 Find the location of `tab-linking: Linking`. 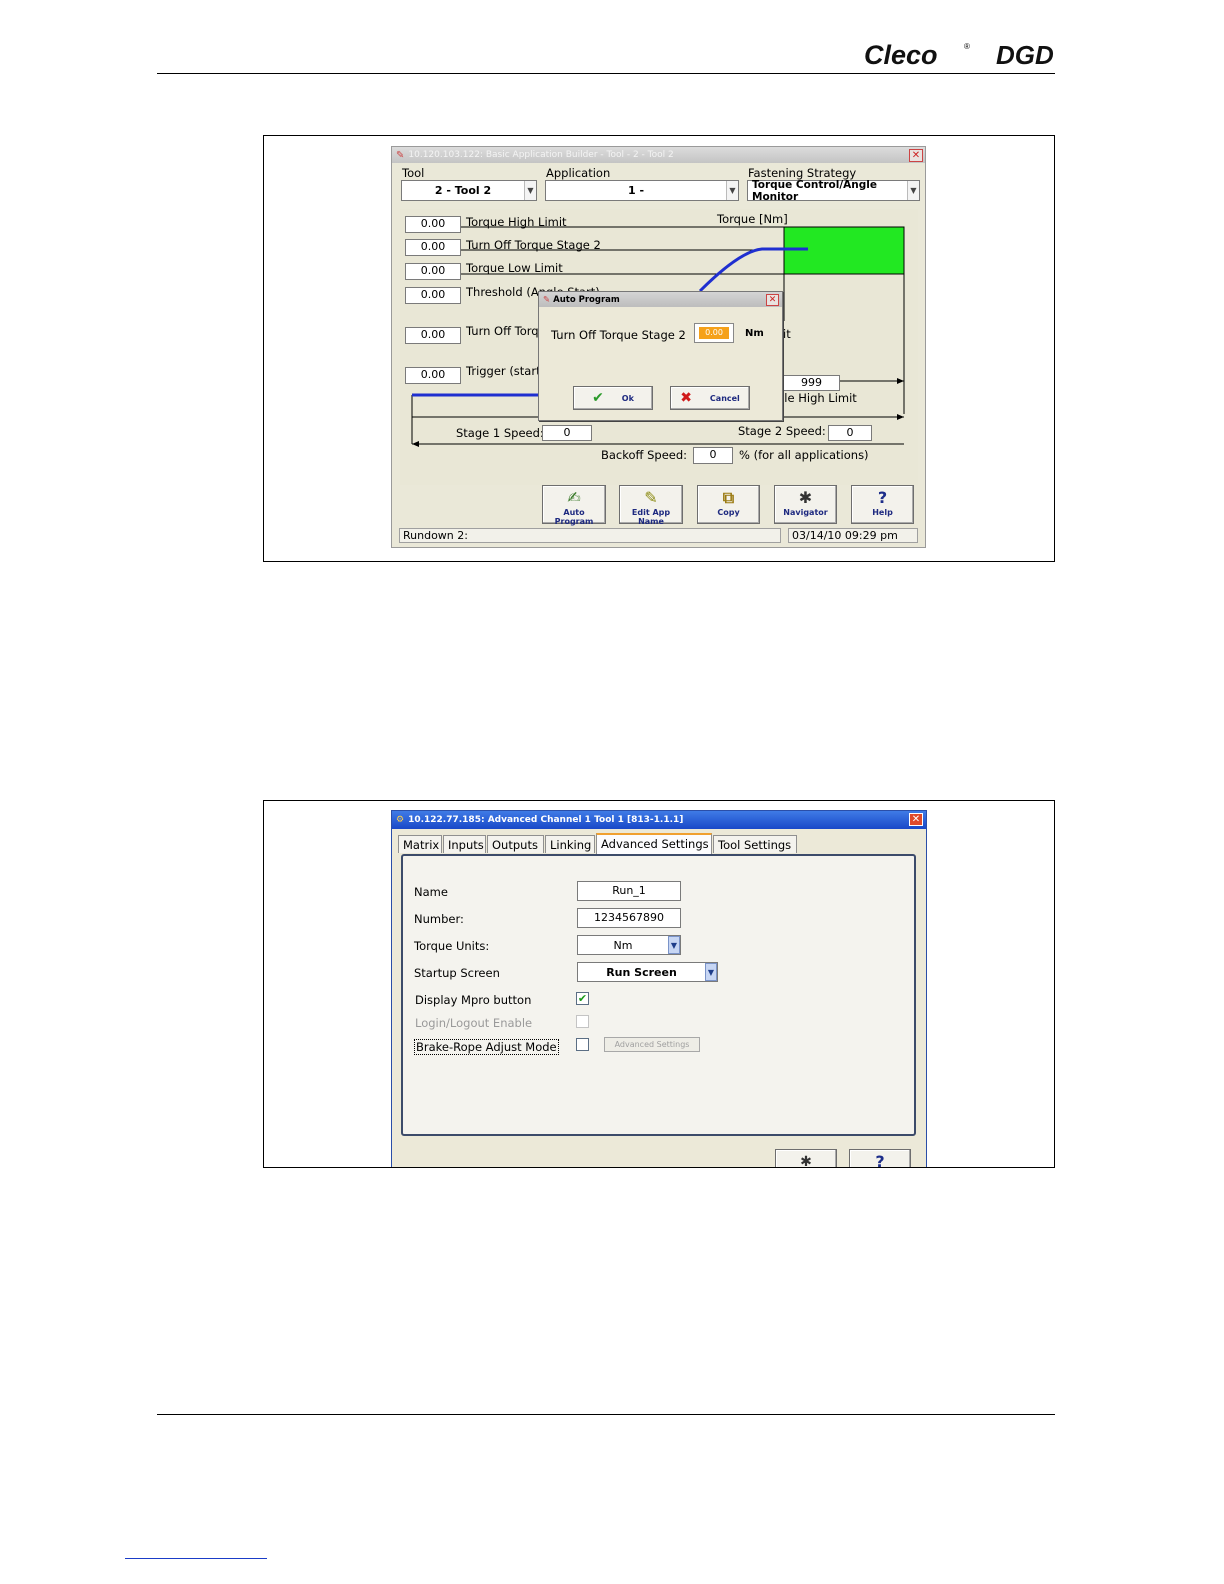

tab-linking: Linking is located at coordinates (570, 844).